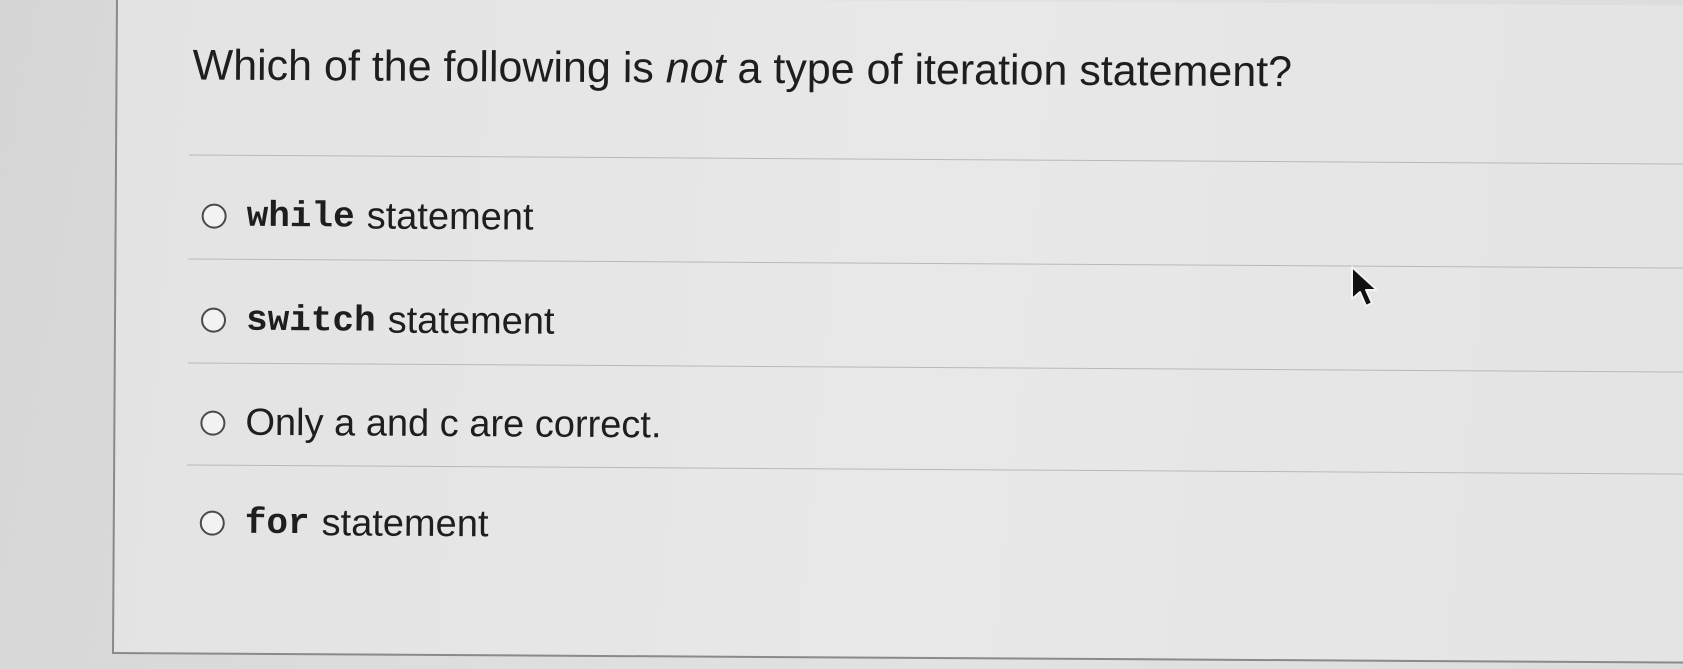 The height and width of the screenshot is (669, 1683). I want to click on answer-option-switch: switch statement, so click(377, 321).